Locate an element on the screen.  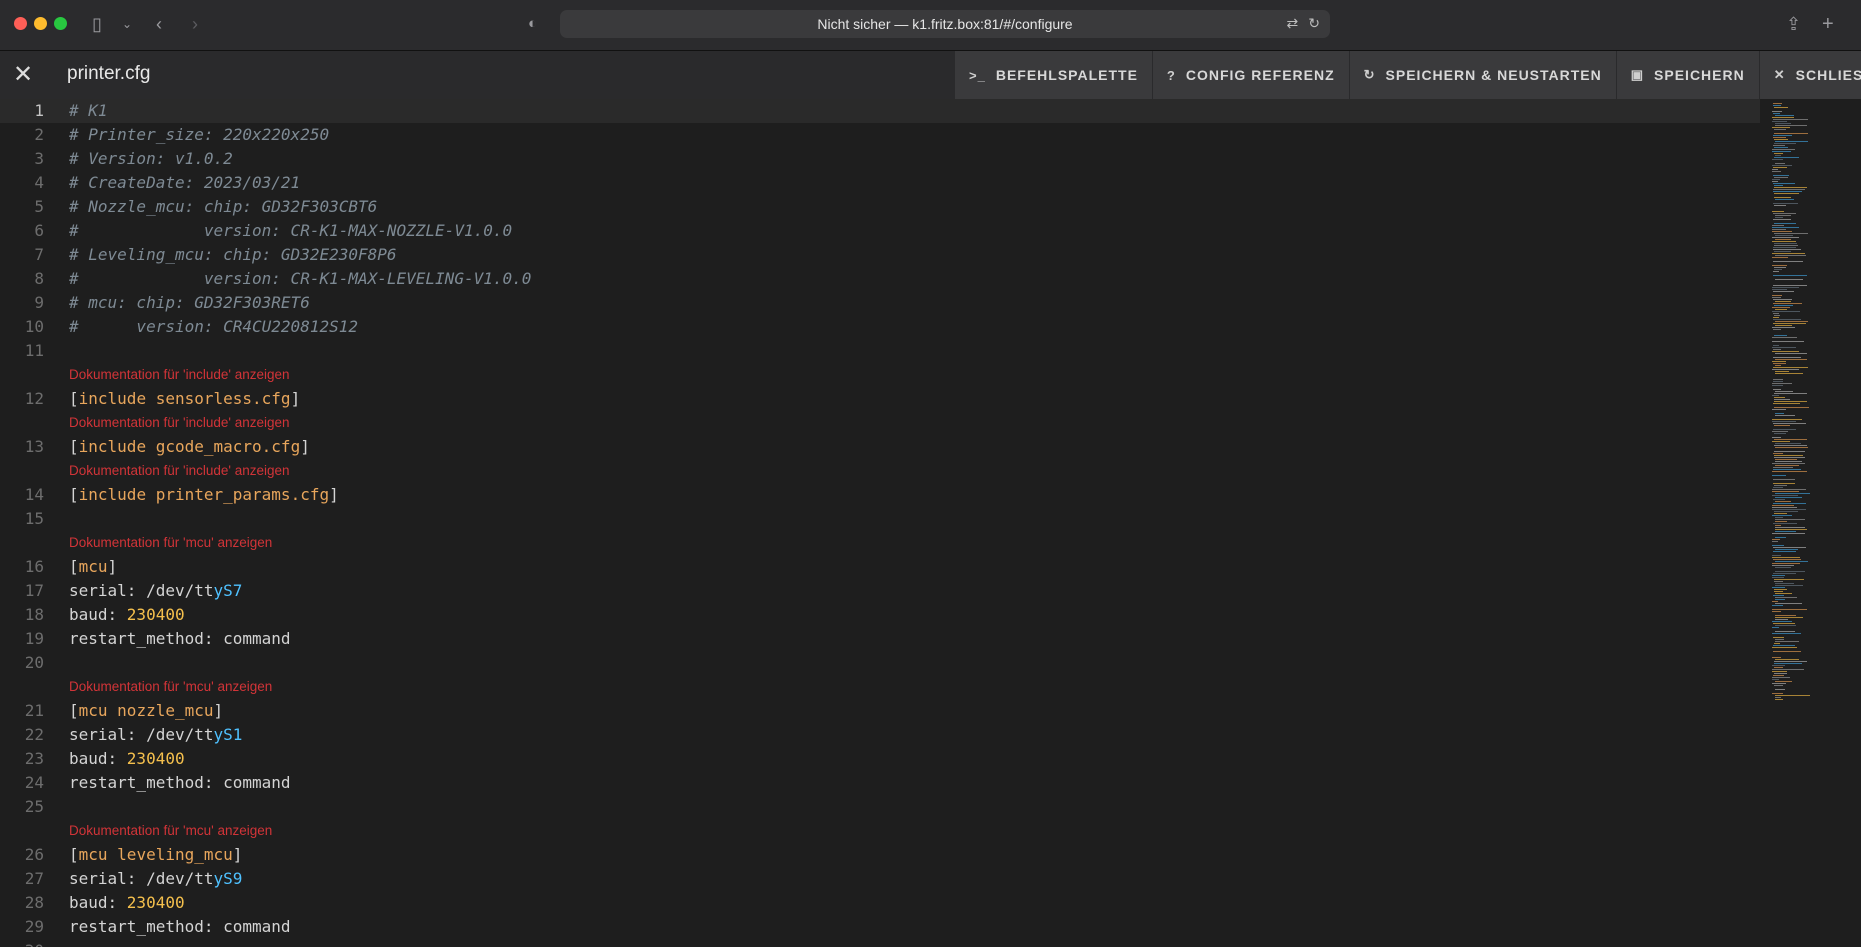
line-number: 29 is located at coordinates (34, 926).